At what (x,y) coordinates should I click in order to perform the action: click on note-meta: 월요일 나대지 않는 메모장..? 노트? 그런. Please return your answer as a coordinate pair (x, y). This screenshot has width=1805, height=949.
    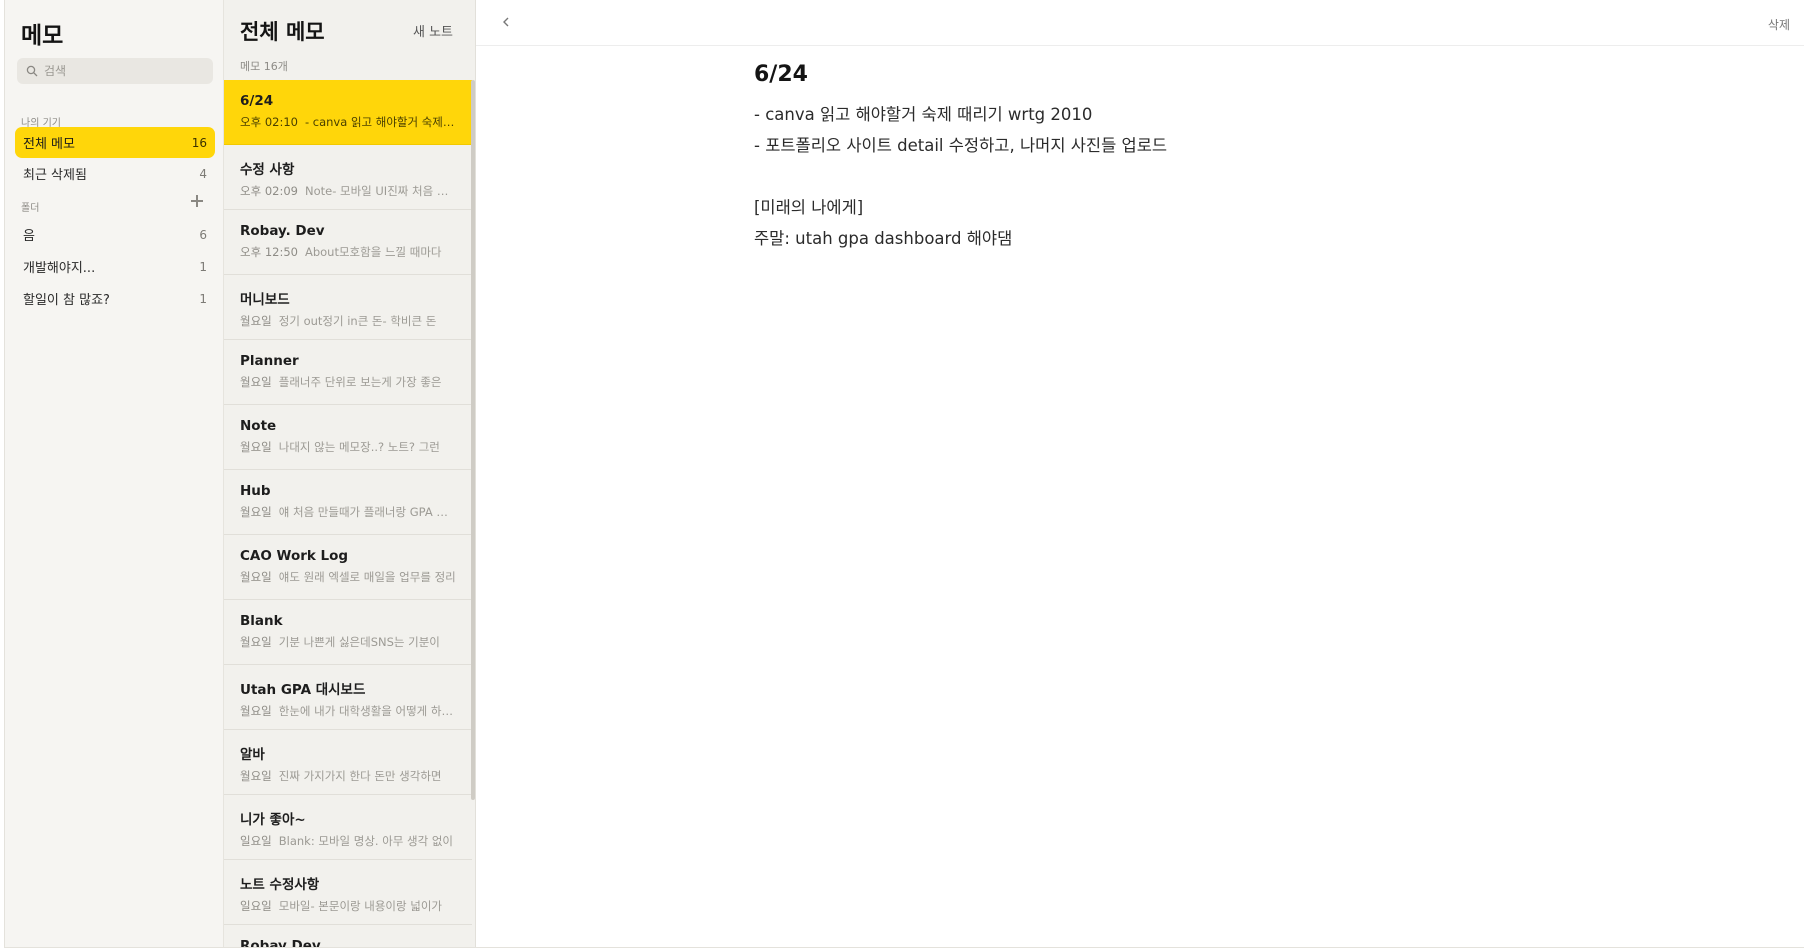
    Looking at the image, I should click on (348, 447).